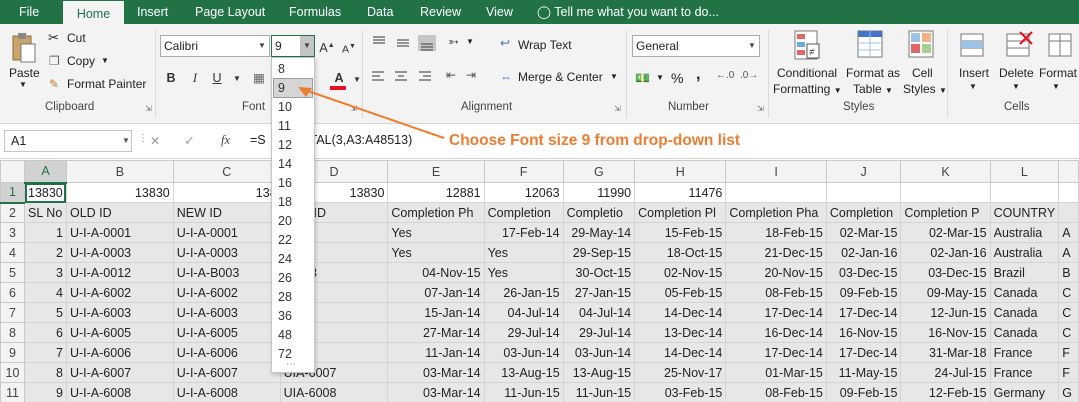 The height and width of the screenshot is (402, 1079). Describe the element at coordinates (776, 292) in the screenshot. I see `cell: 08-Feb-15` at that location.